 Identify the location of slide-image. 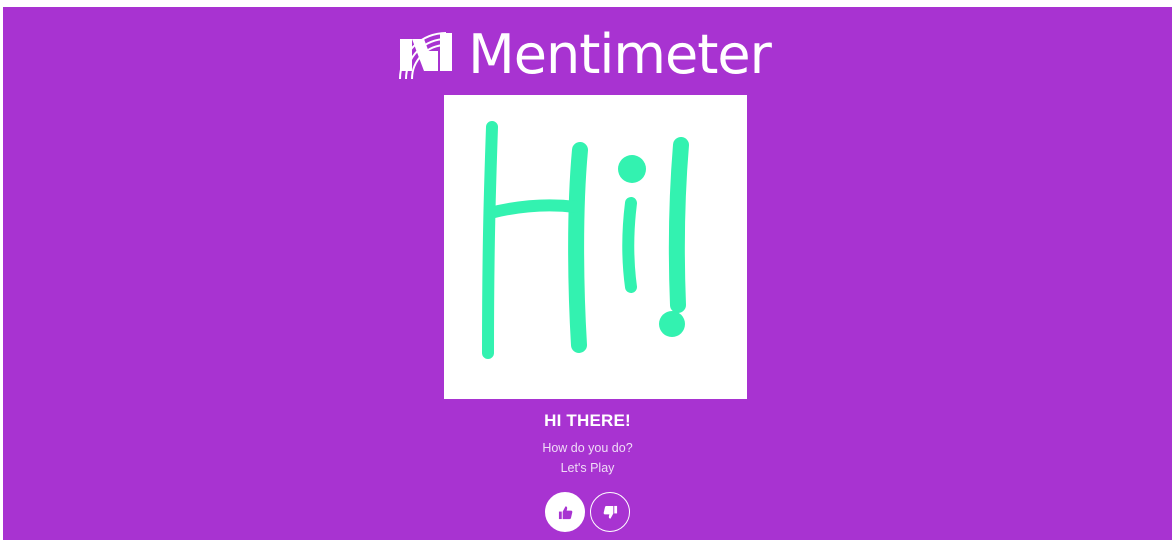
(595, 247).